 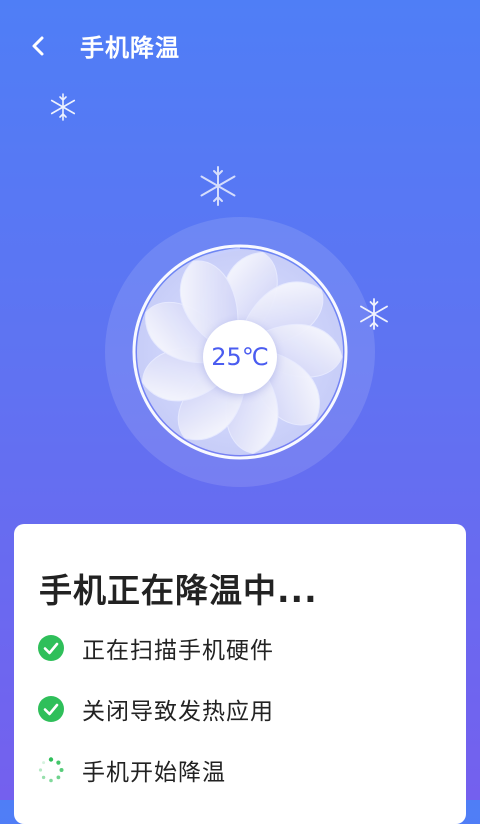 I want to click on step-item-cooling: 手机开始降温, so click(x=132, y=770).